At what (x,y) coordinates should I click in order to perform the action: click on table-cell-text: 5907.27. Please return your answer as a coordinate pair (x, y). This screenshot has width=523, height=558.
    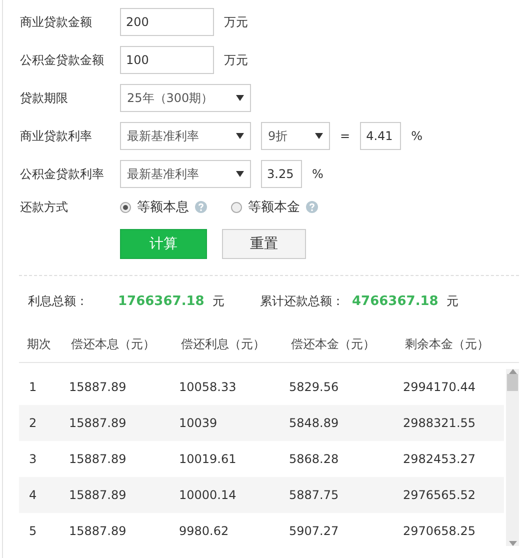
    Looking at the image, I should click on (314, 531).